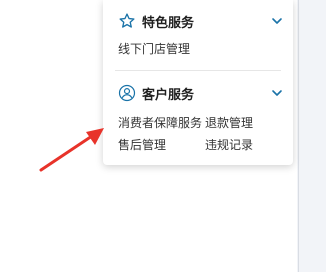 This screenshot has height=272, width=326. What do you see at coordinates (71, 150) in the screenshot?
I see `annotation-arrow-icon` at bounding box center [71, 150].